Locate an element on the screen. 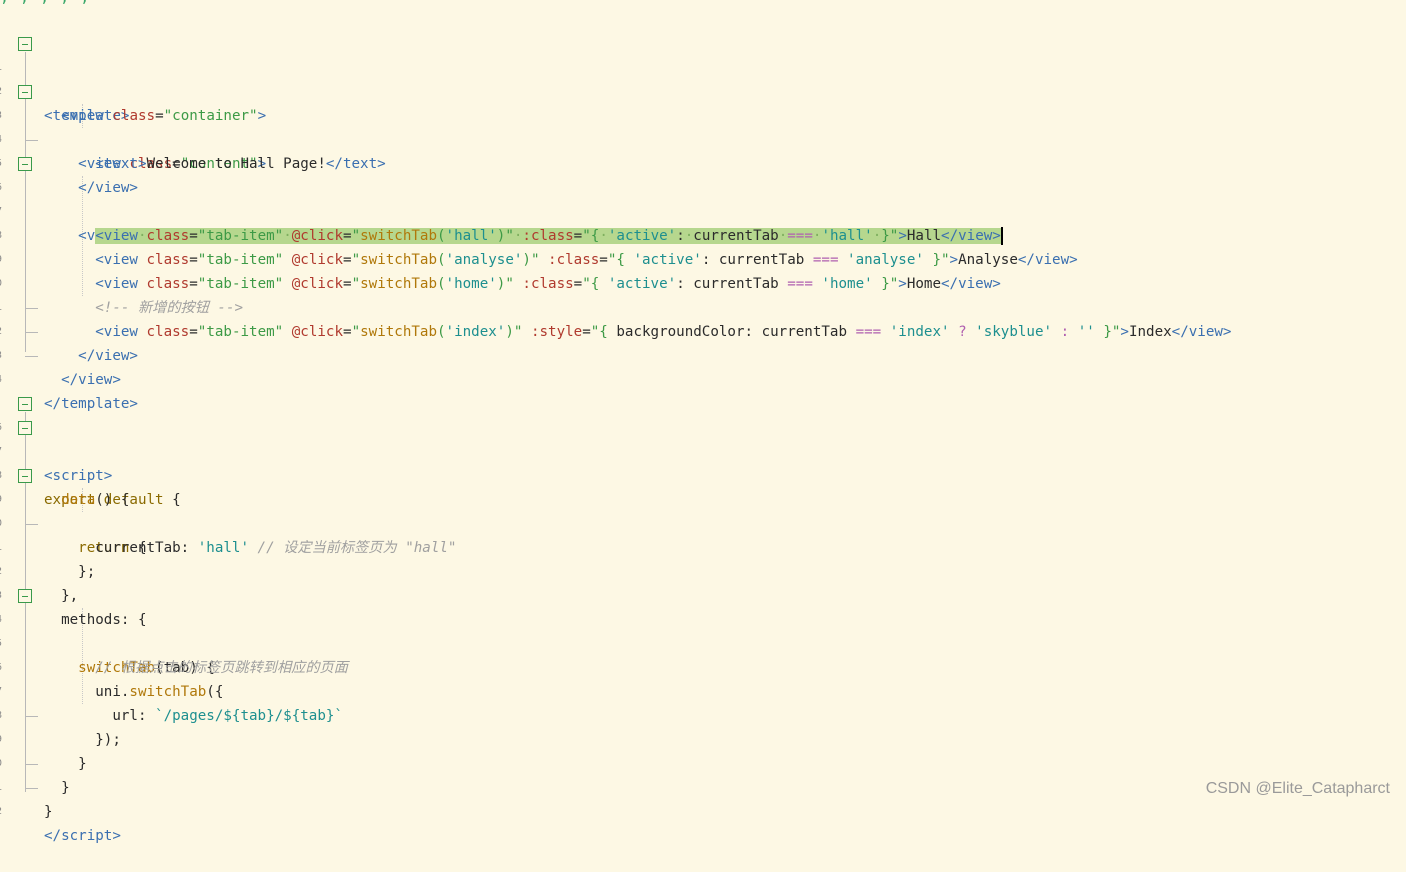  code-line: 9 return { is located at coordinates (703, 510).